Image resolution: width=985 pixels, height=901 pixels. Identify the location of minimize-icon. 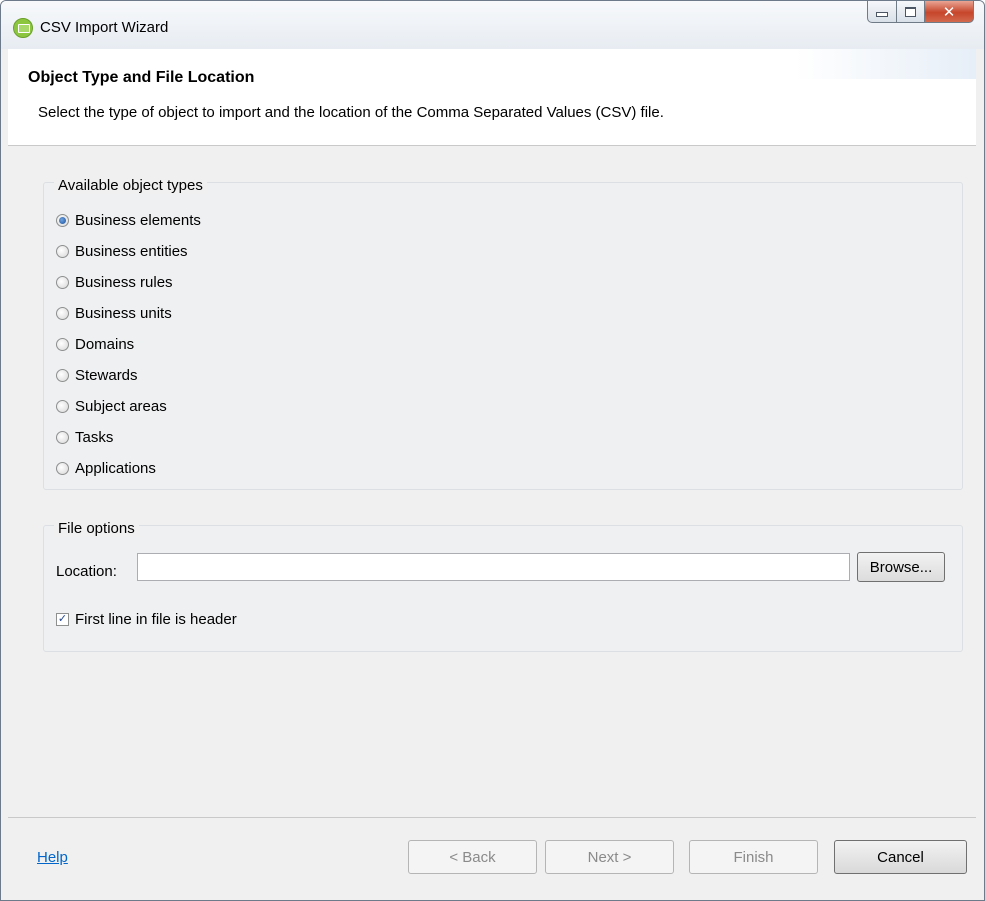
(882, 14).